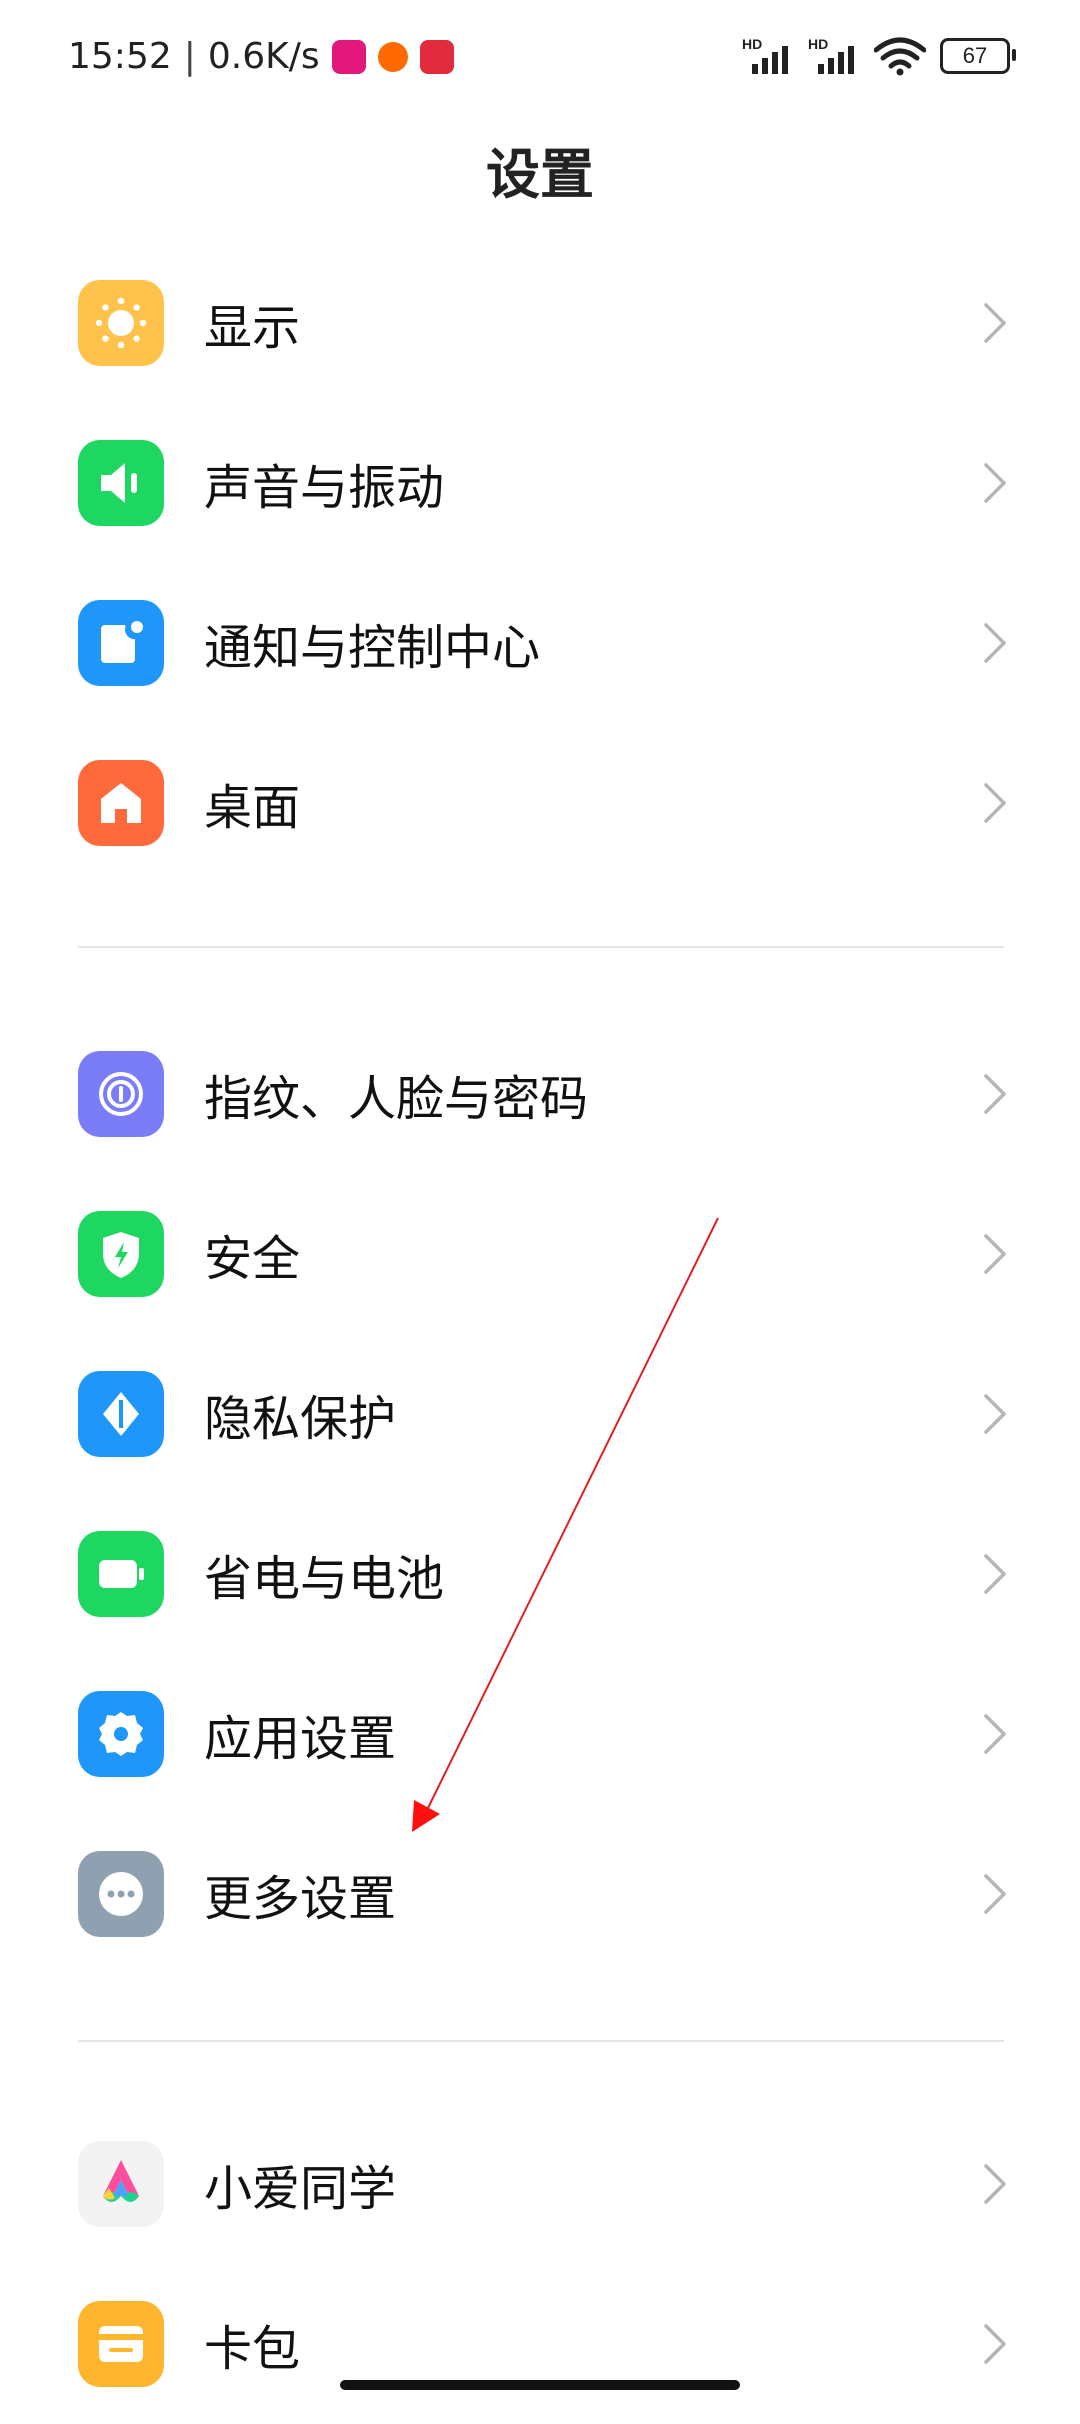  What do you see at coordinates (540, 1254) in the screenshot?
I see `settings-item-shield: 安全` at bounding box center [540, 1254].